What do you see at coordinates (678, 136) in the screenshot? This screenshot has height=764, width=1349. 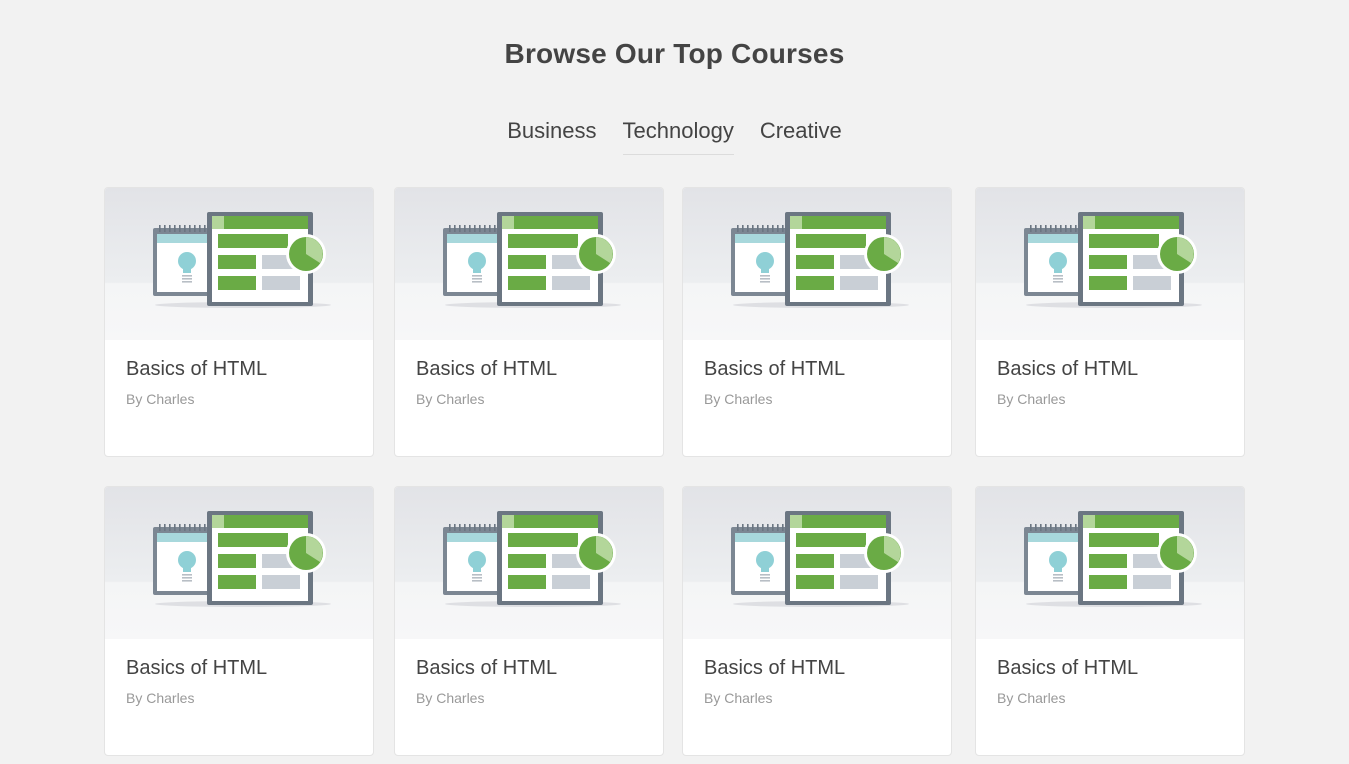 I see `tab-technology: Technology` at bounding box center [678, 136].